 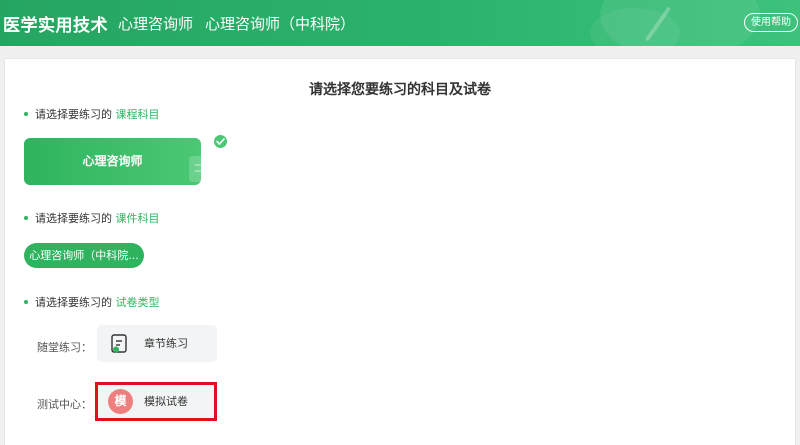 I want to click on section-highlight: 试卷类型, so click(x=137, y=302).